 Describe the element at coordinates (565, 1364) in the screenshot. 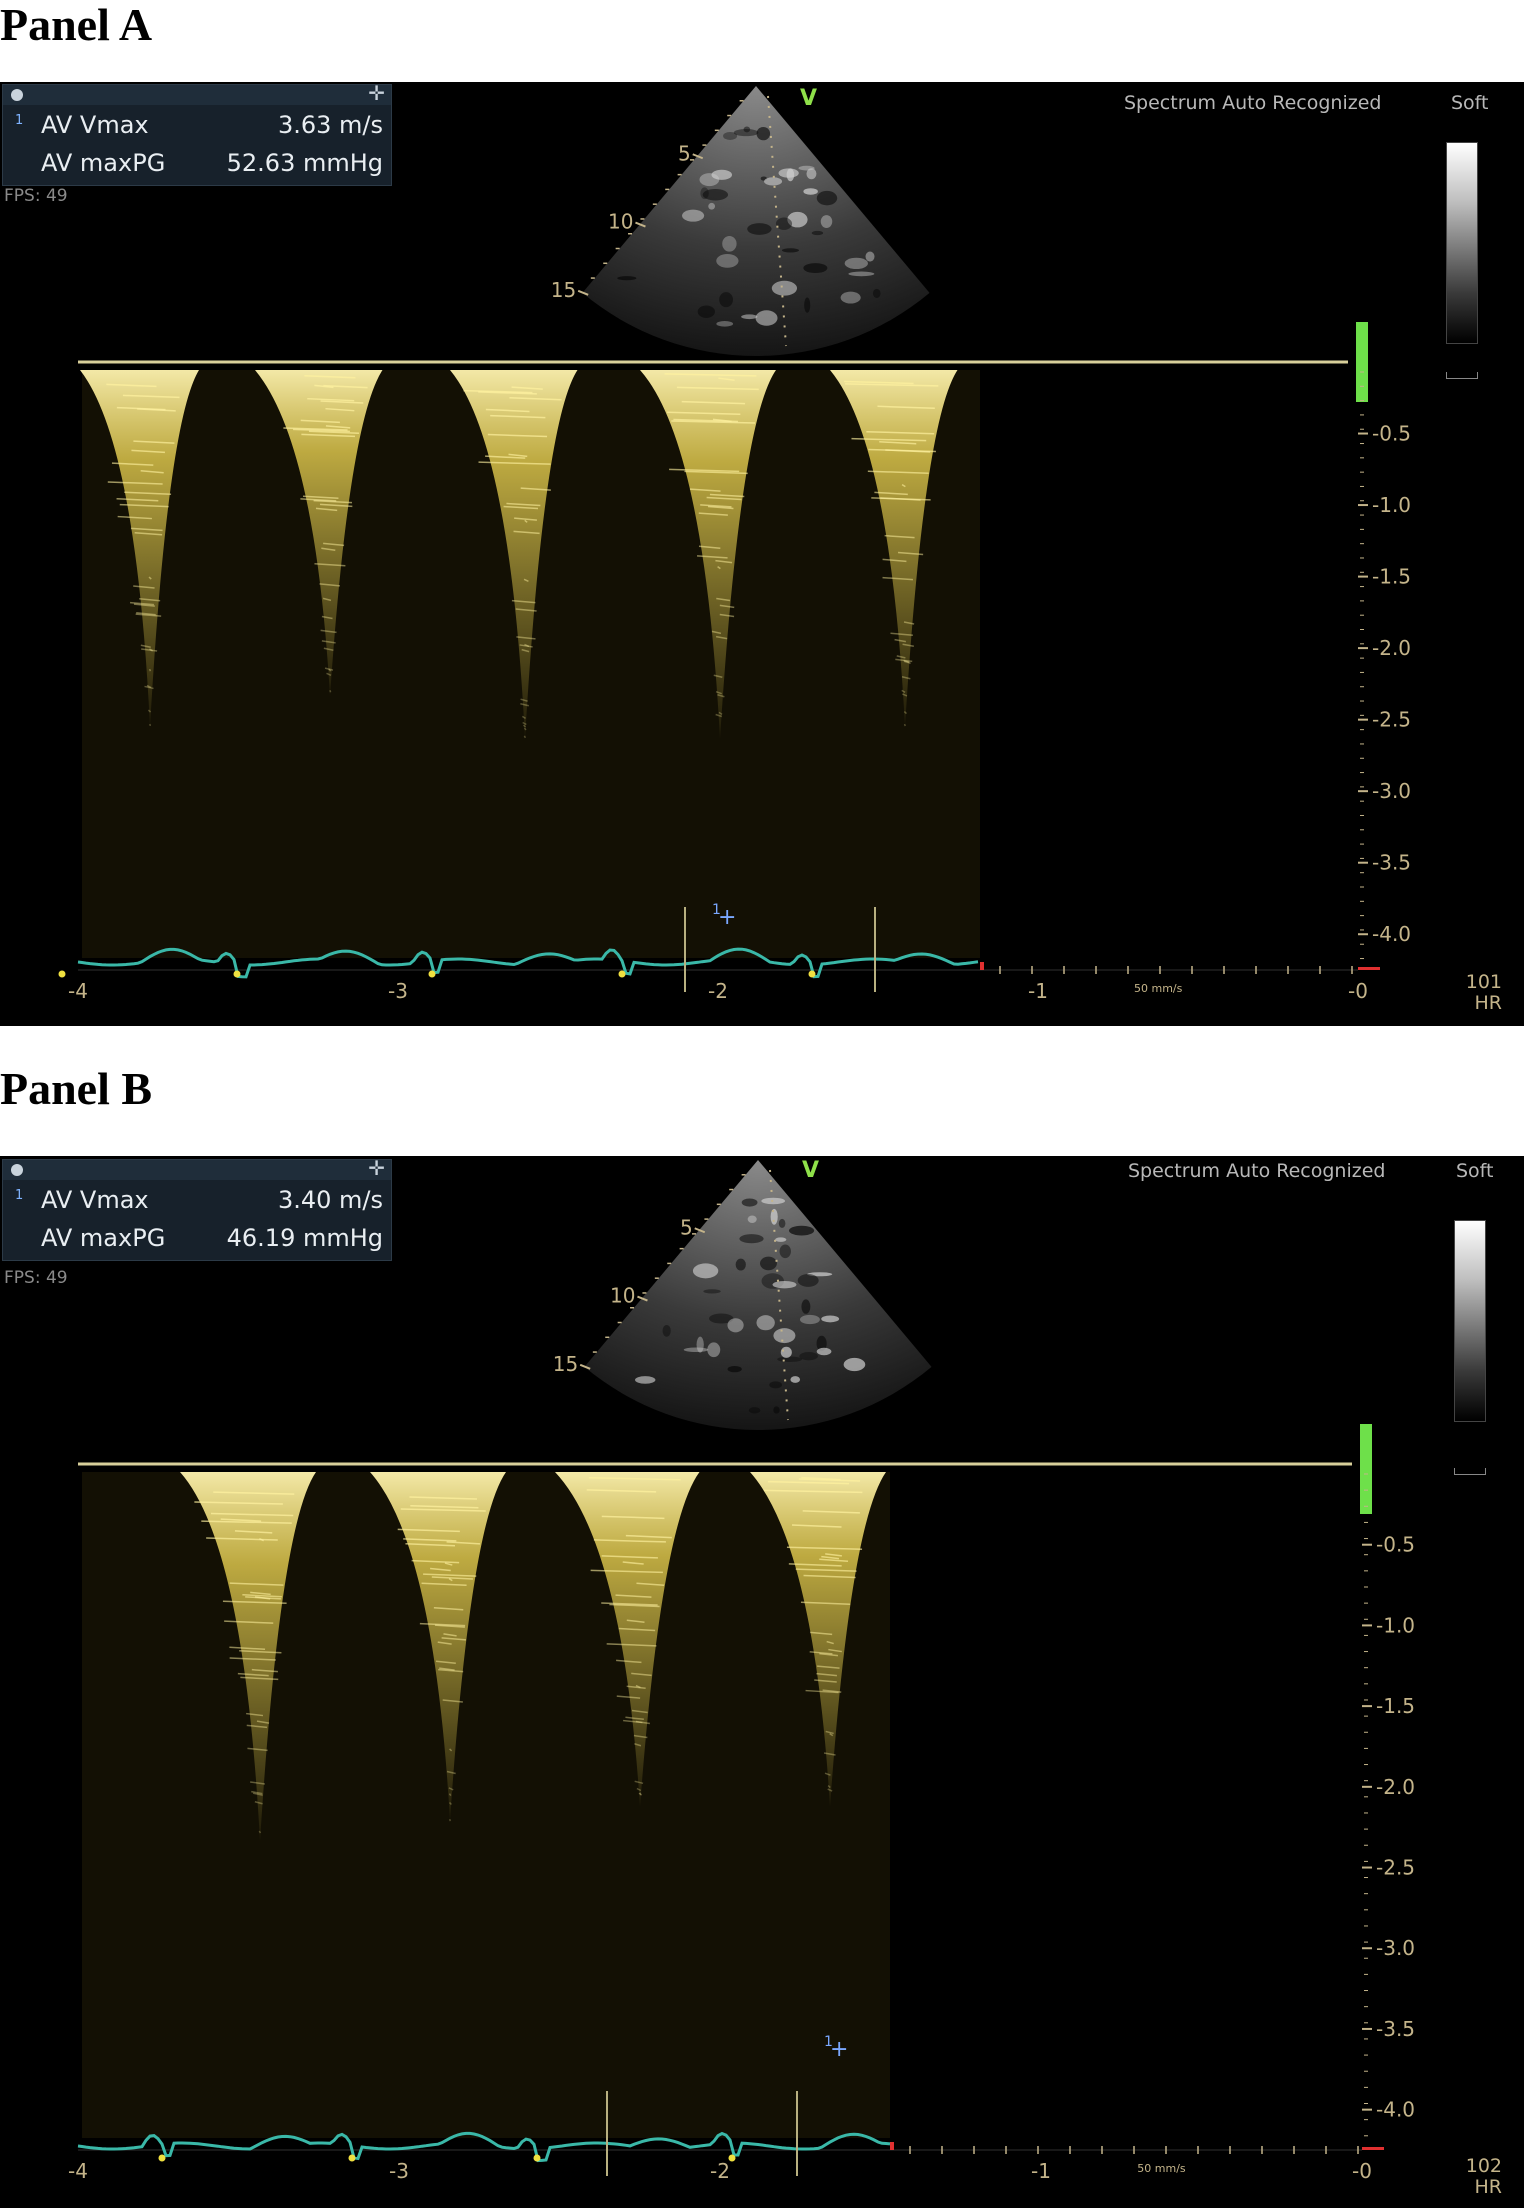

I see `depth-mark-label: 15` at that location.